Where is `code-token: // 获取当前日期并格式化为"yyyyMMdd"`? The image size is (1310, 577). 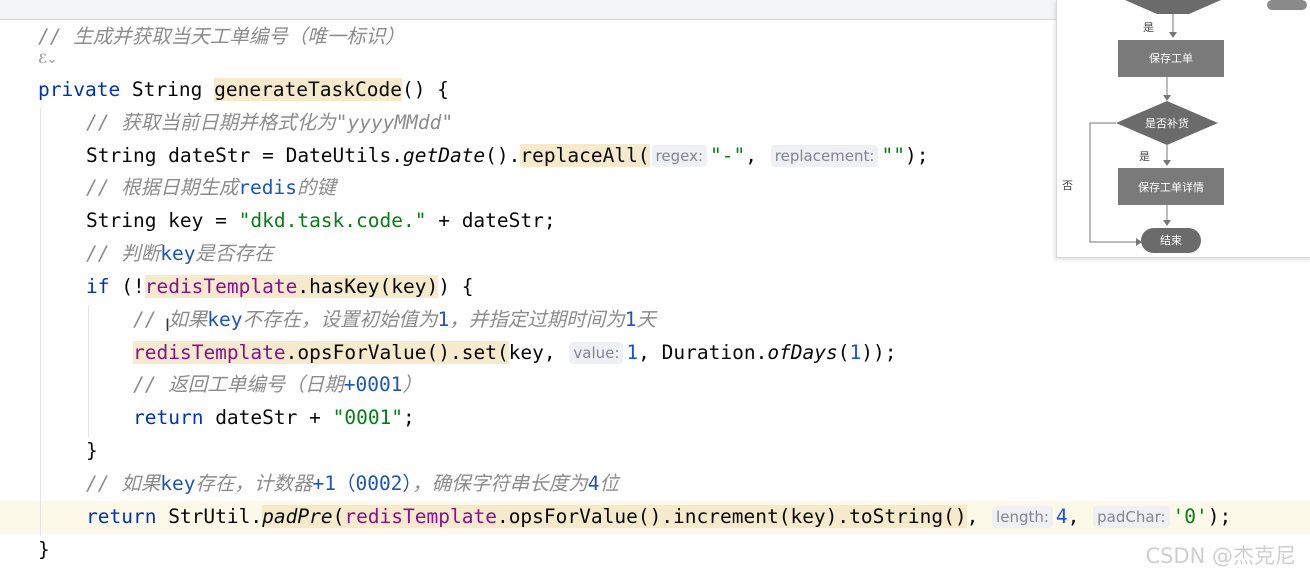
code-token: // 获取当前日期并格式化为"yyyyMMdd" is located at coordinates (270, 122).